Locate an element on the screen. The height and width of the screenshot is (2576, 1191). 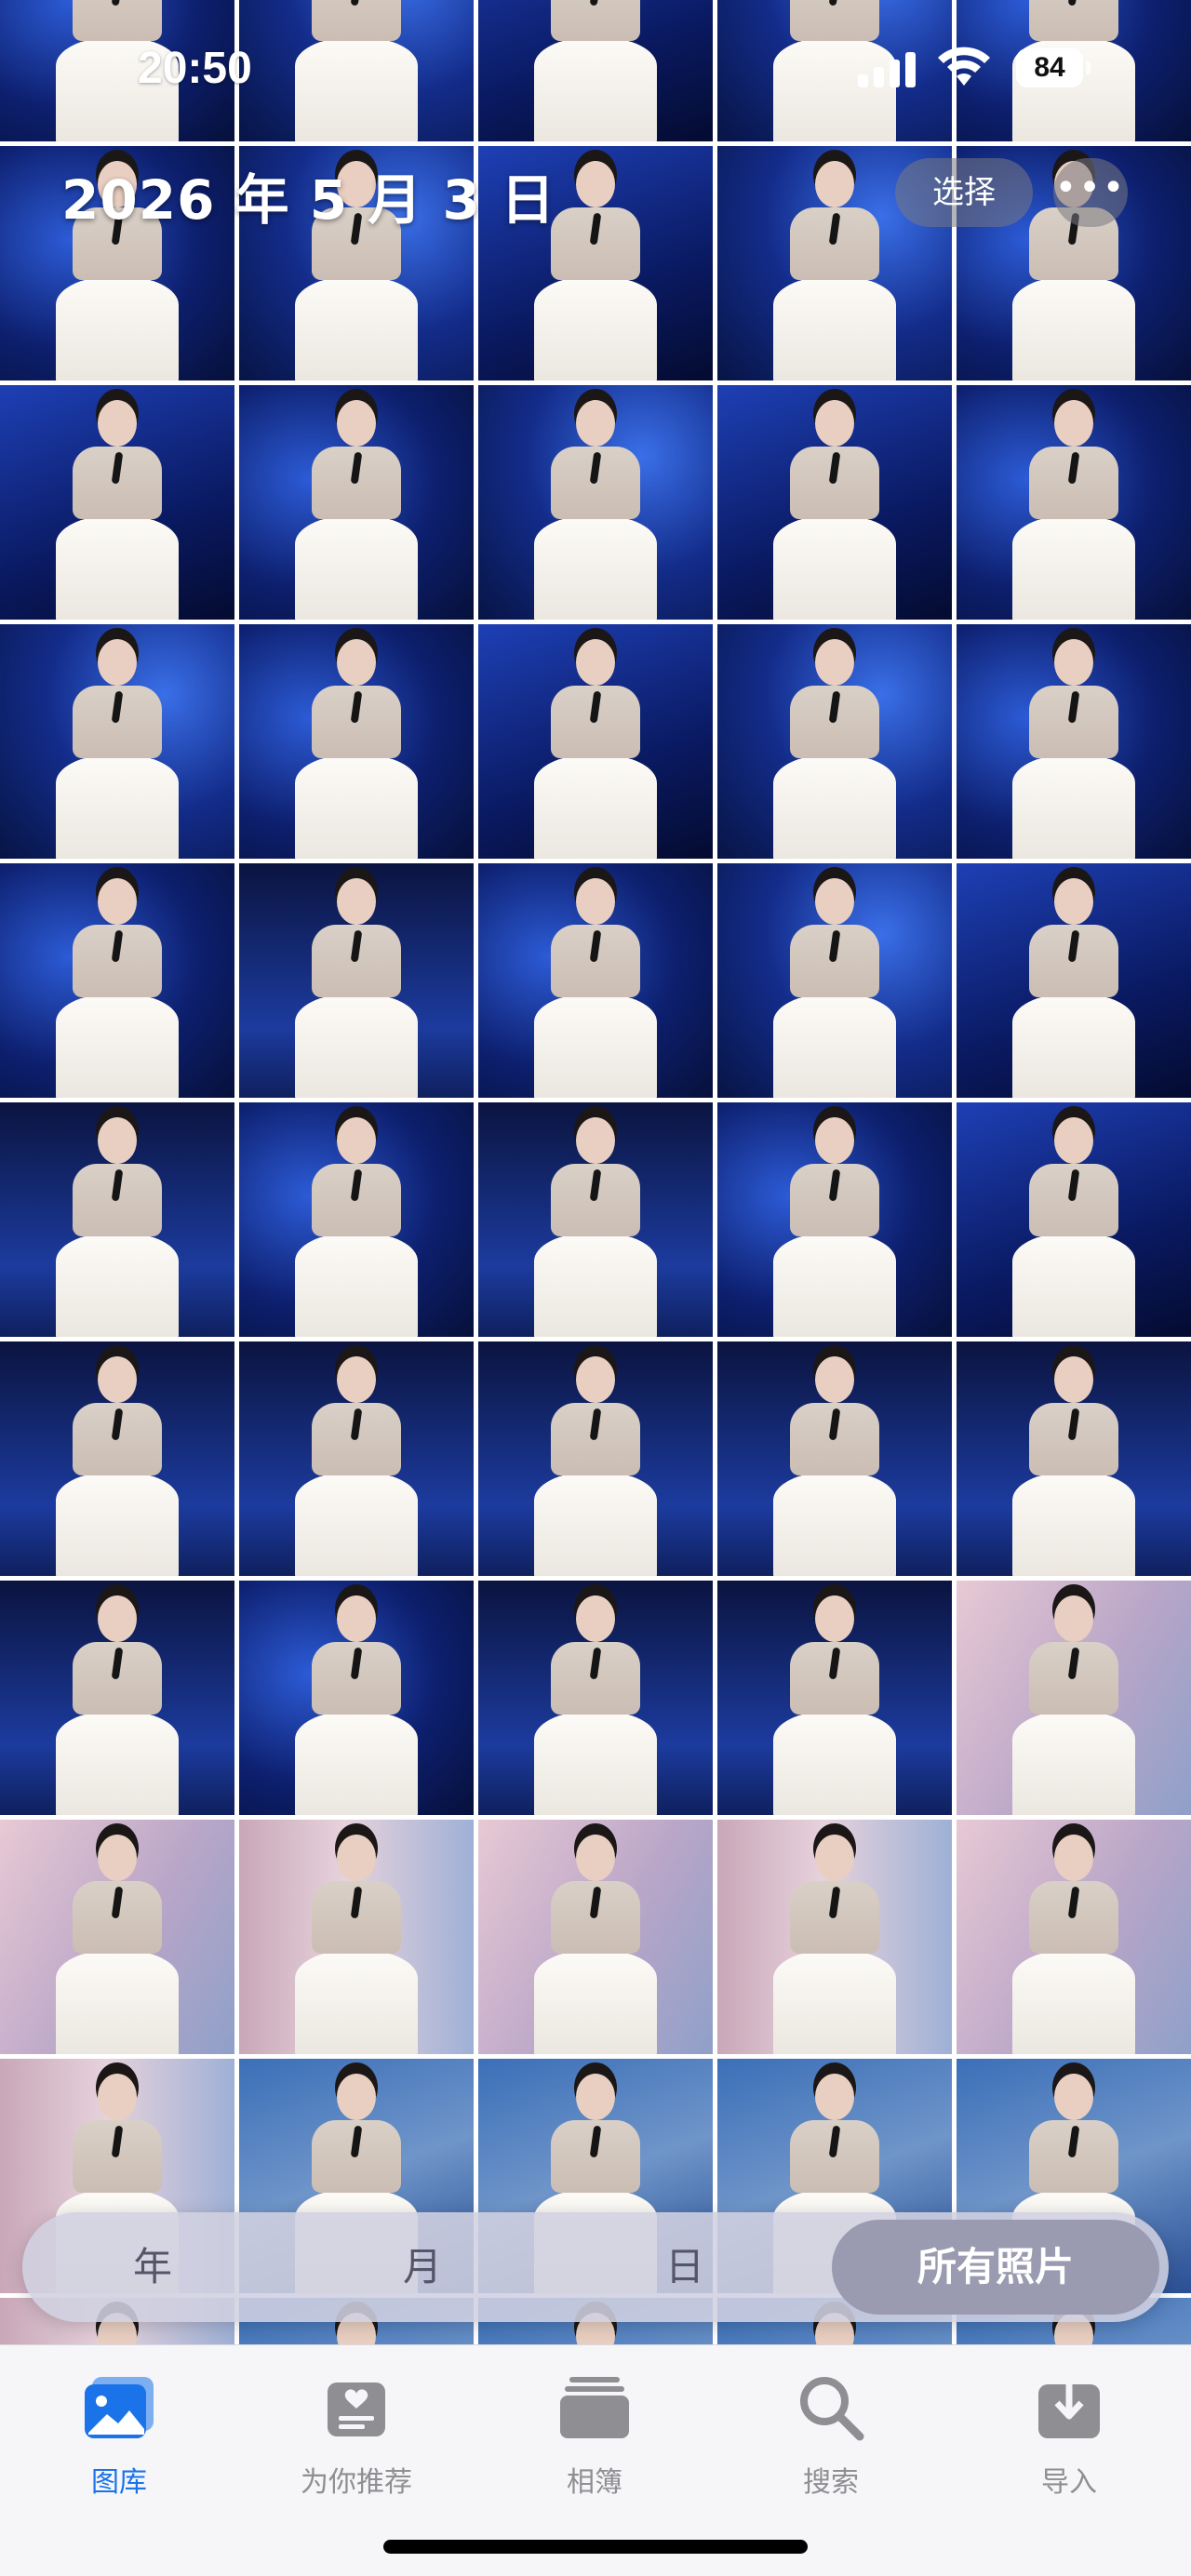
tab-for-you-label: 为你推荐 is located at coordinates (356, 2482).